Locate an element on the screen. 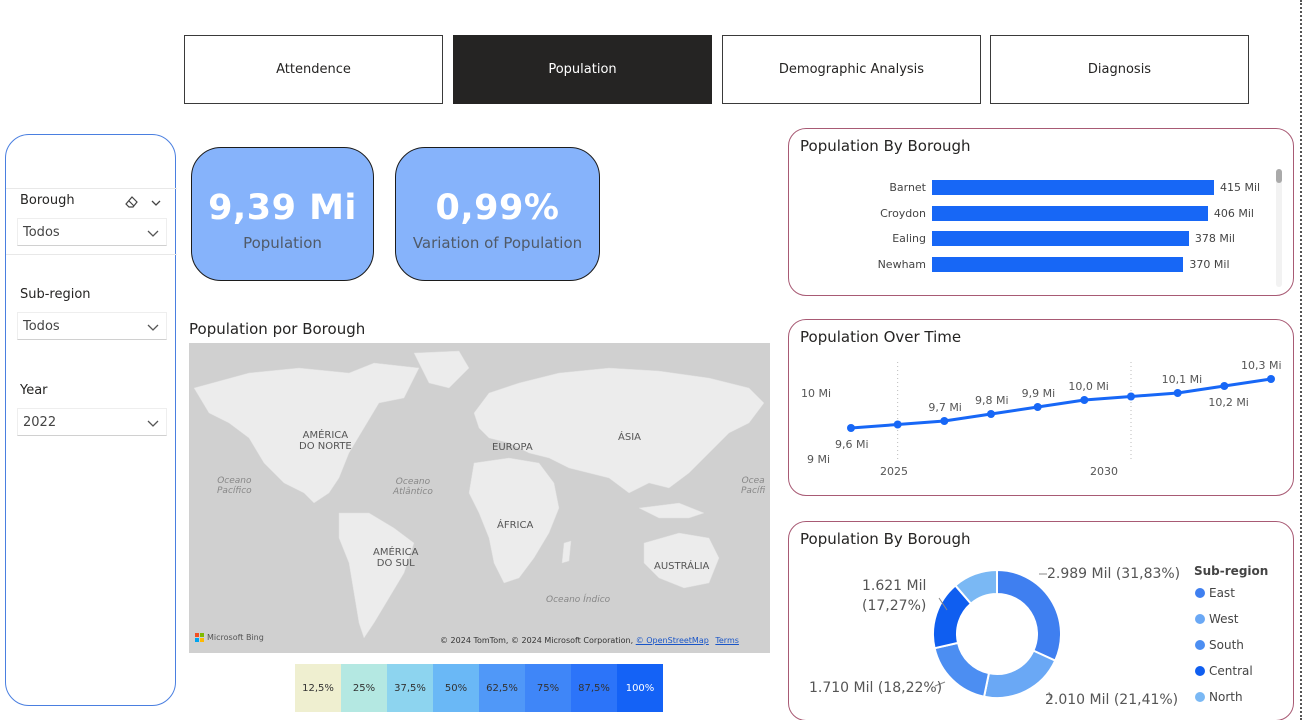  data-label: 9,8 Mi is located at coordinates (992, 400).